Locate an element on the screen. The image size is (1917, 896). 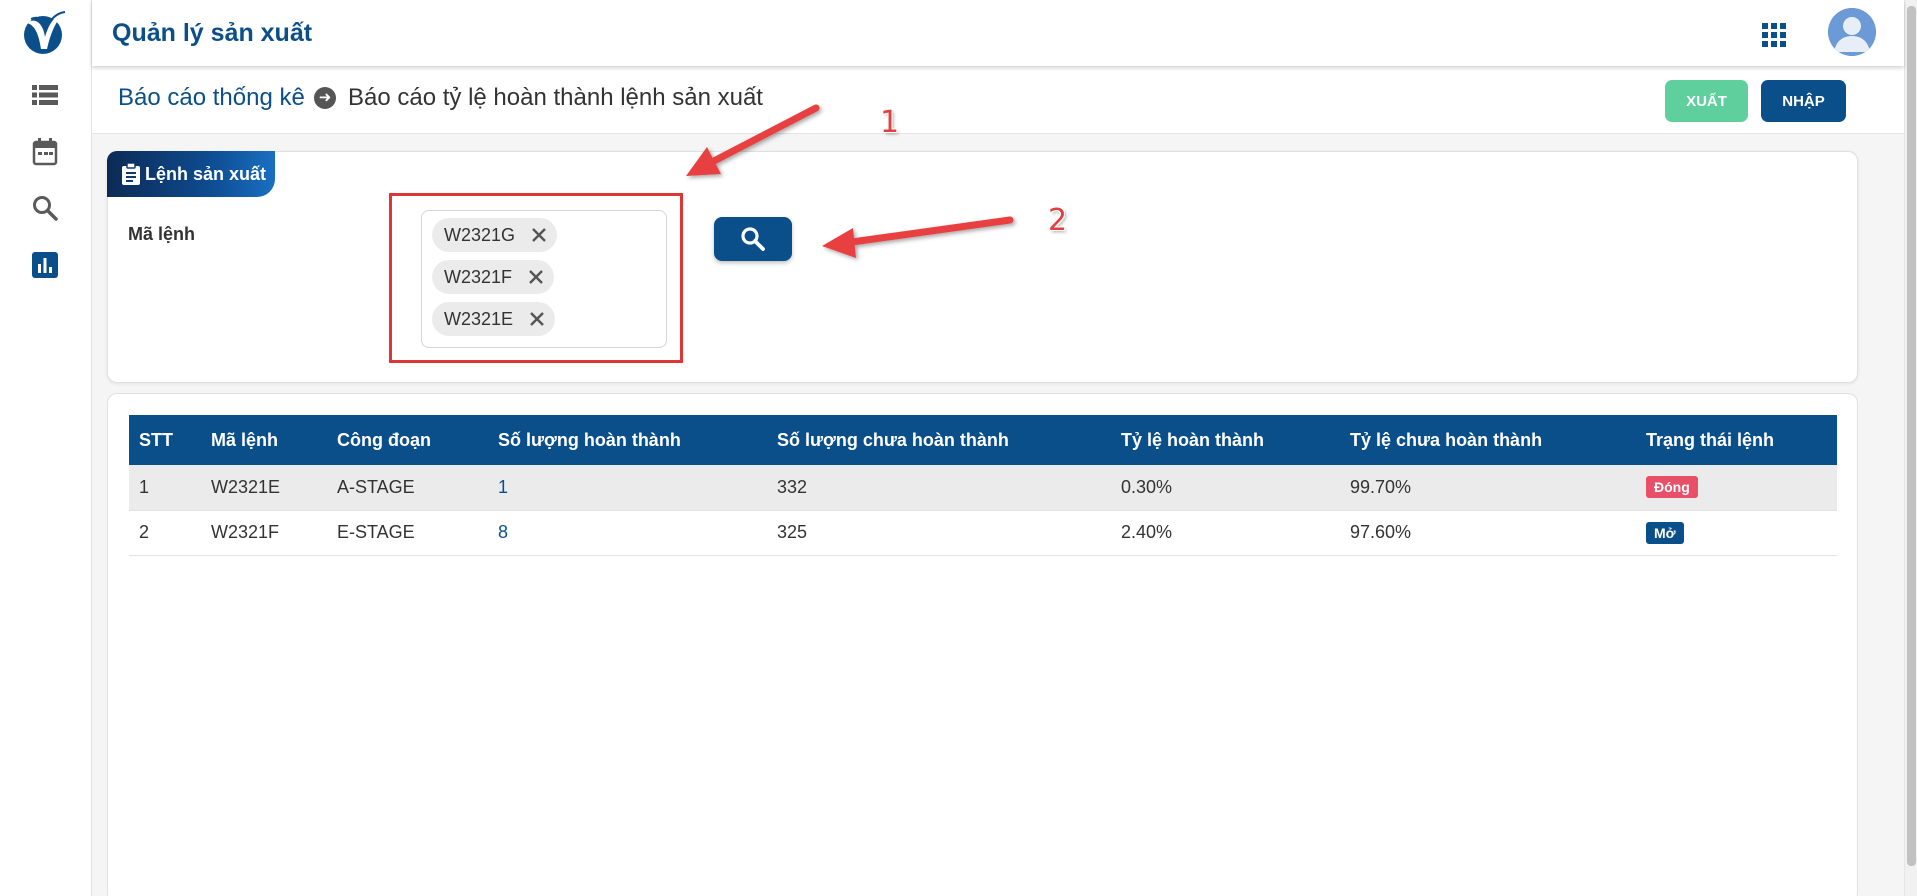
status-badge: Đóng is located at coordinates (1672, 487).